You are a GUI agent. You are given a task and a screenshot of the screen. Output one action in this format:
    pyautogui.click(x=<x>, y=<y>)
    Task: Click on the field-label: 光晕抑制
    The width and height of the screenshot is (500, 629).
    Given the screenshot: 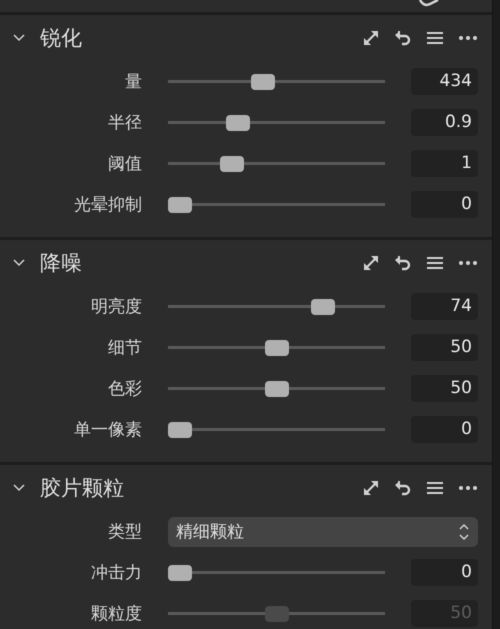 What is the action you would take?
    pyautogui.click(x=107, y=205)
    